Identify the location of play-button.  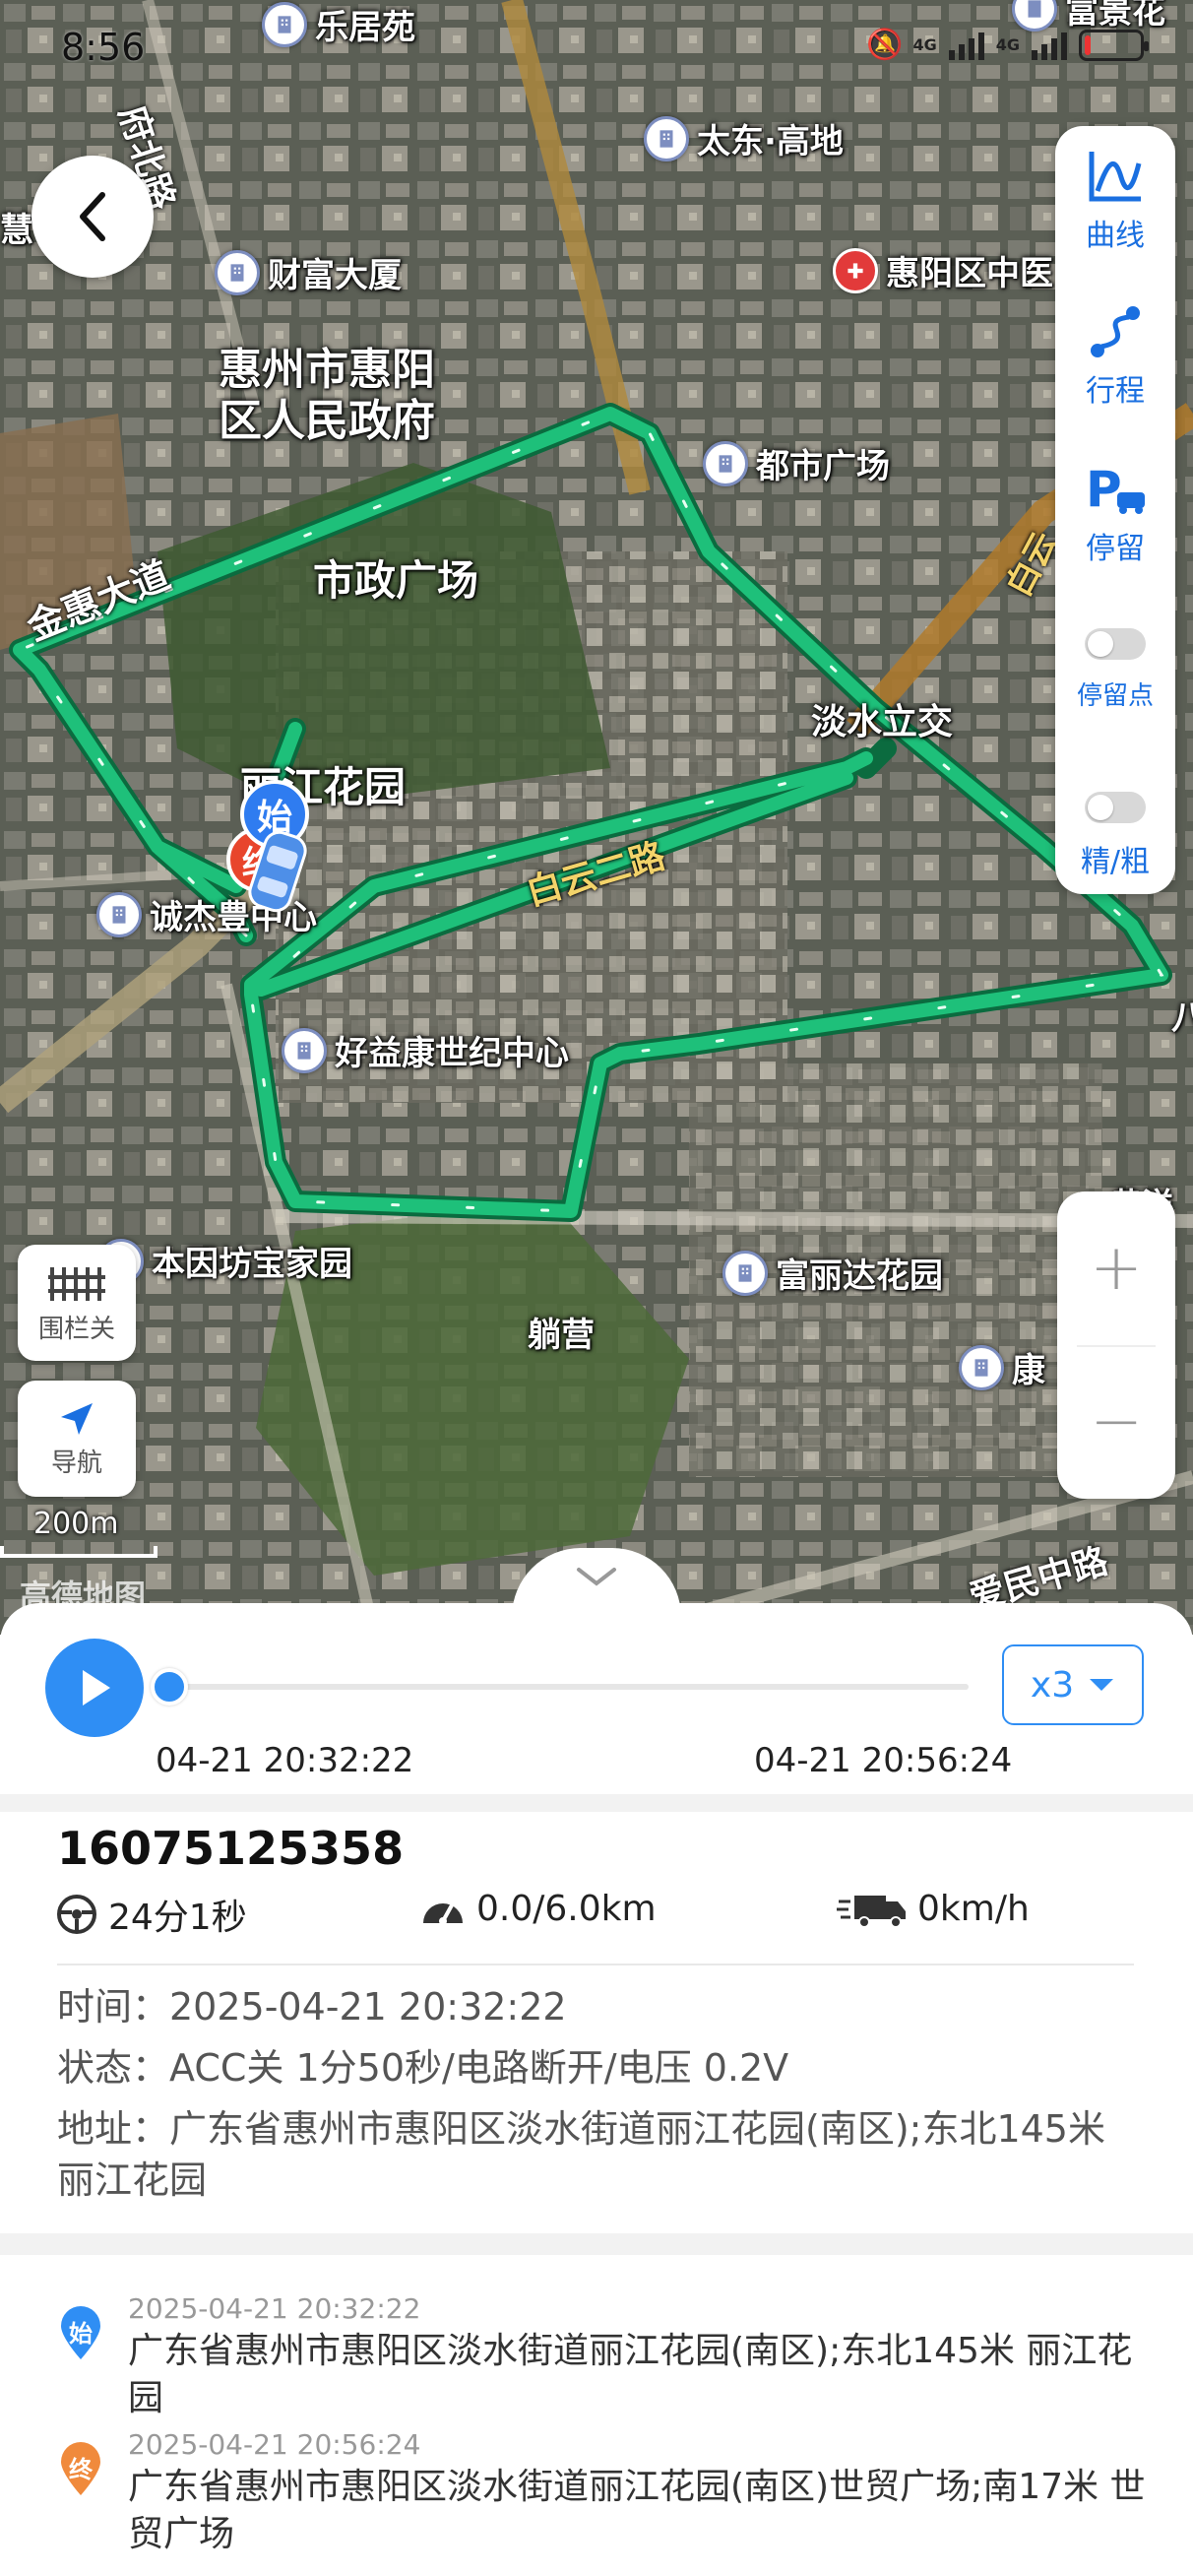
(94, 1688).